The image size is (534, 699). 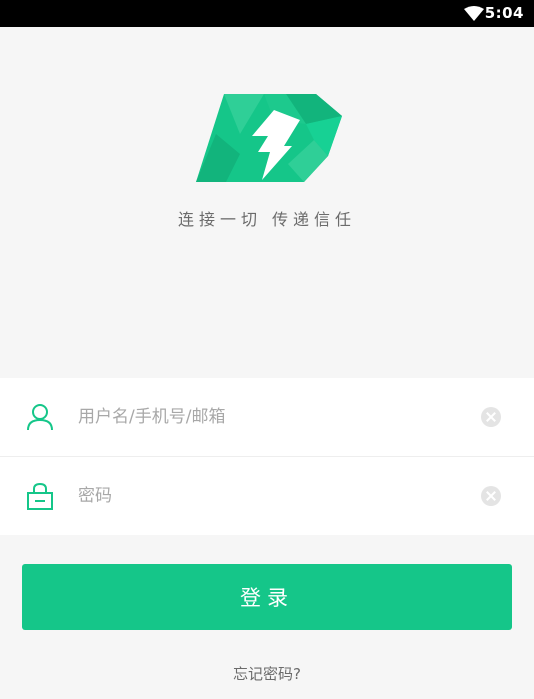 What do you see at coordinates (267, 13) in the screenshot?
I see `status-bar: 5:04` at bounding box center [267, 13].